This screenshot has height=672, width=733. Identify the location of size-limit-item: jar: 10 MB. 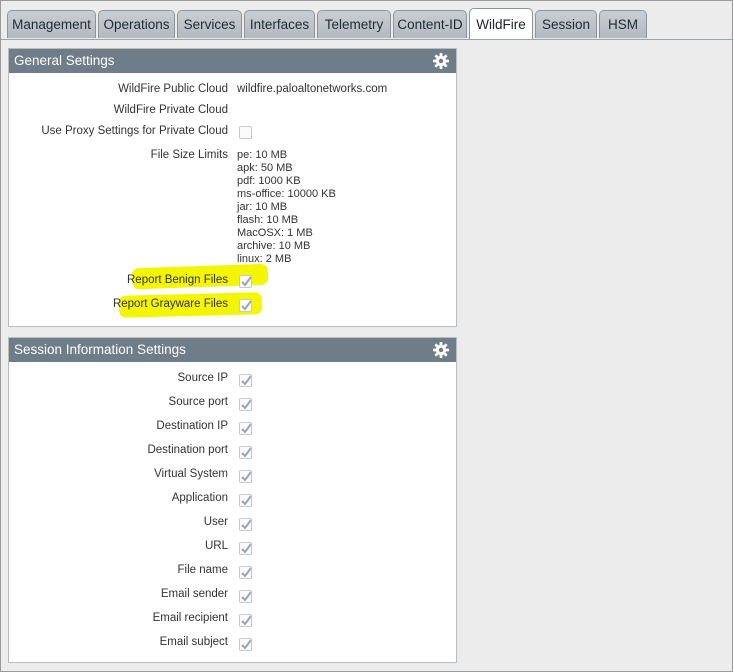
(262, 207).